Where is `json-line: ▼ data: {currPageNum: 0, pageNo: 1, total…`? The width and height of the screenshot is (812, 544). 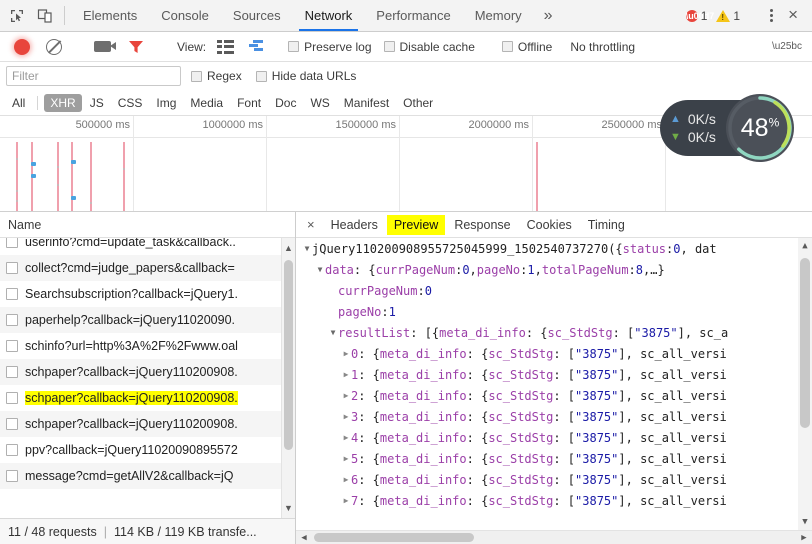 json-line: ▼ data: {currPageNum: 0, pageNo: 1, total… is located at coordinates (554, 269).